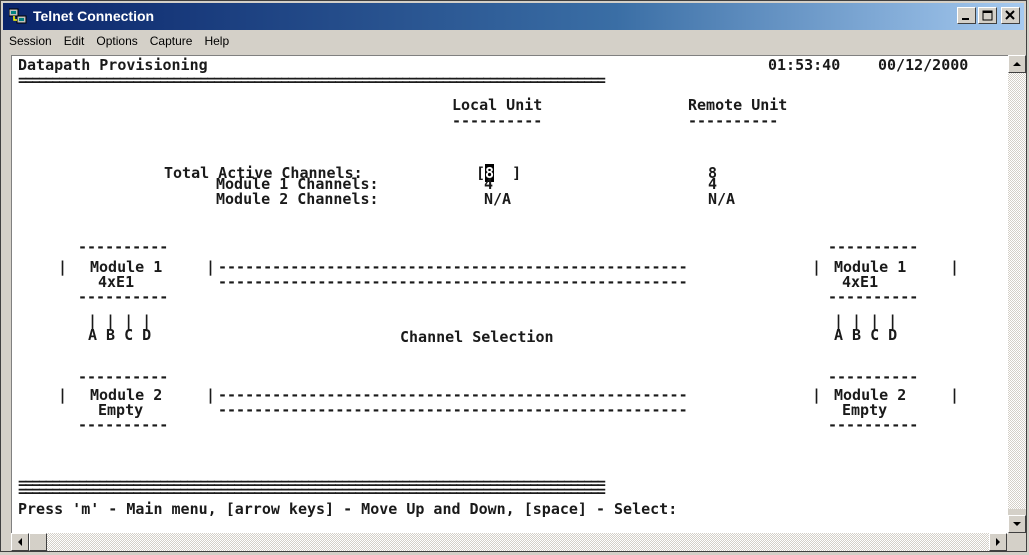  What do you see at coordinates (497, 105) in the screenshot?
I see `local-unit-heading: Local Unit` at bounding box center [497, 105].